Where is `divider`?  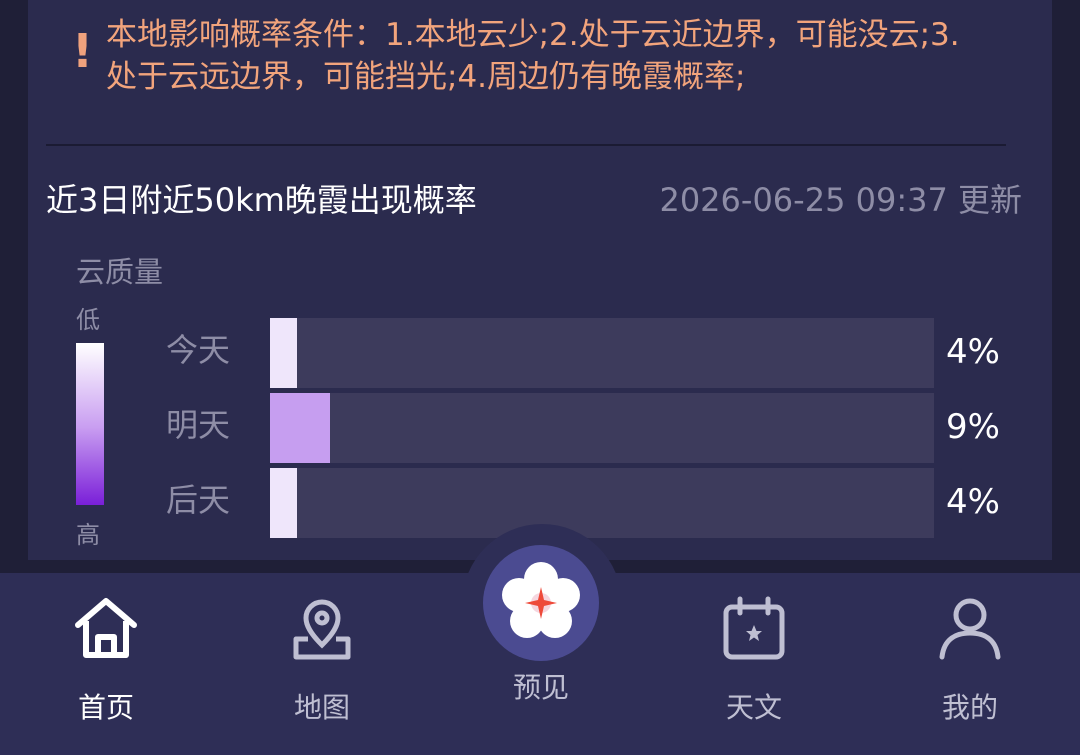
divider is located at coordinates (526, 145).